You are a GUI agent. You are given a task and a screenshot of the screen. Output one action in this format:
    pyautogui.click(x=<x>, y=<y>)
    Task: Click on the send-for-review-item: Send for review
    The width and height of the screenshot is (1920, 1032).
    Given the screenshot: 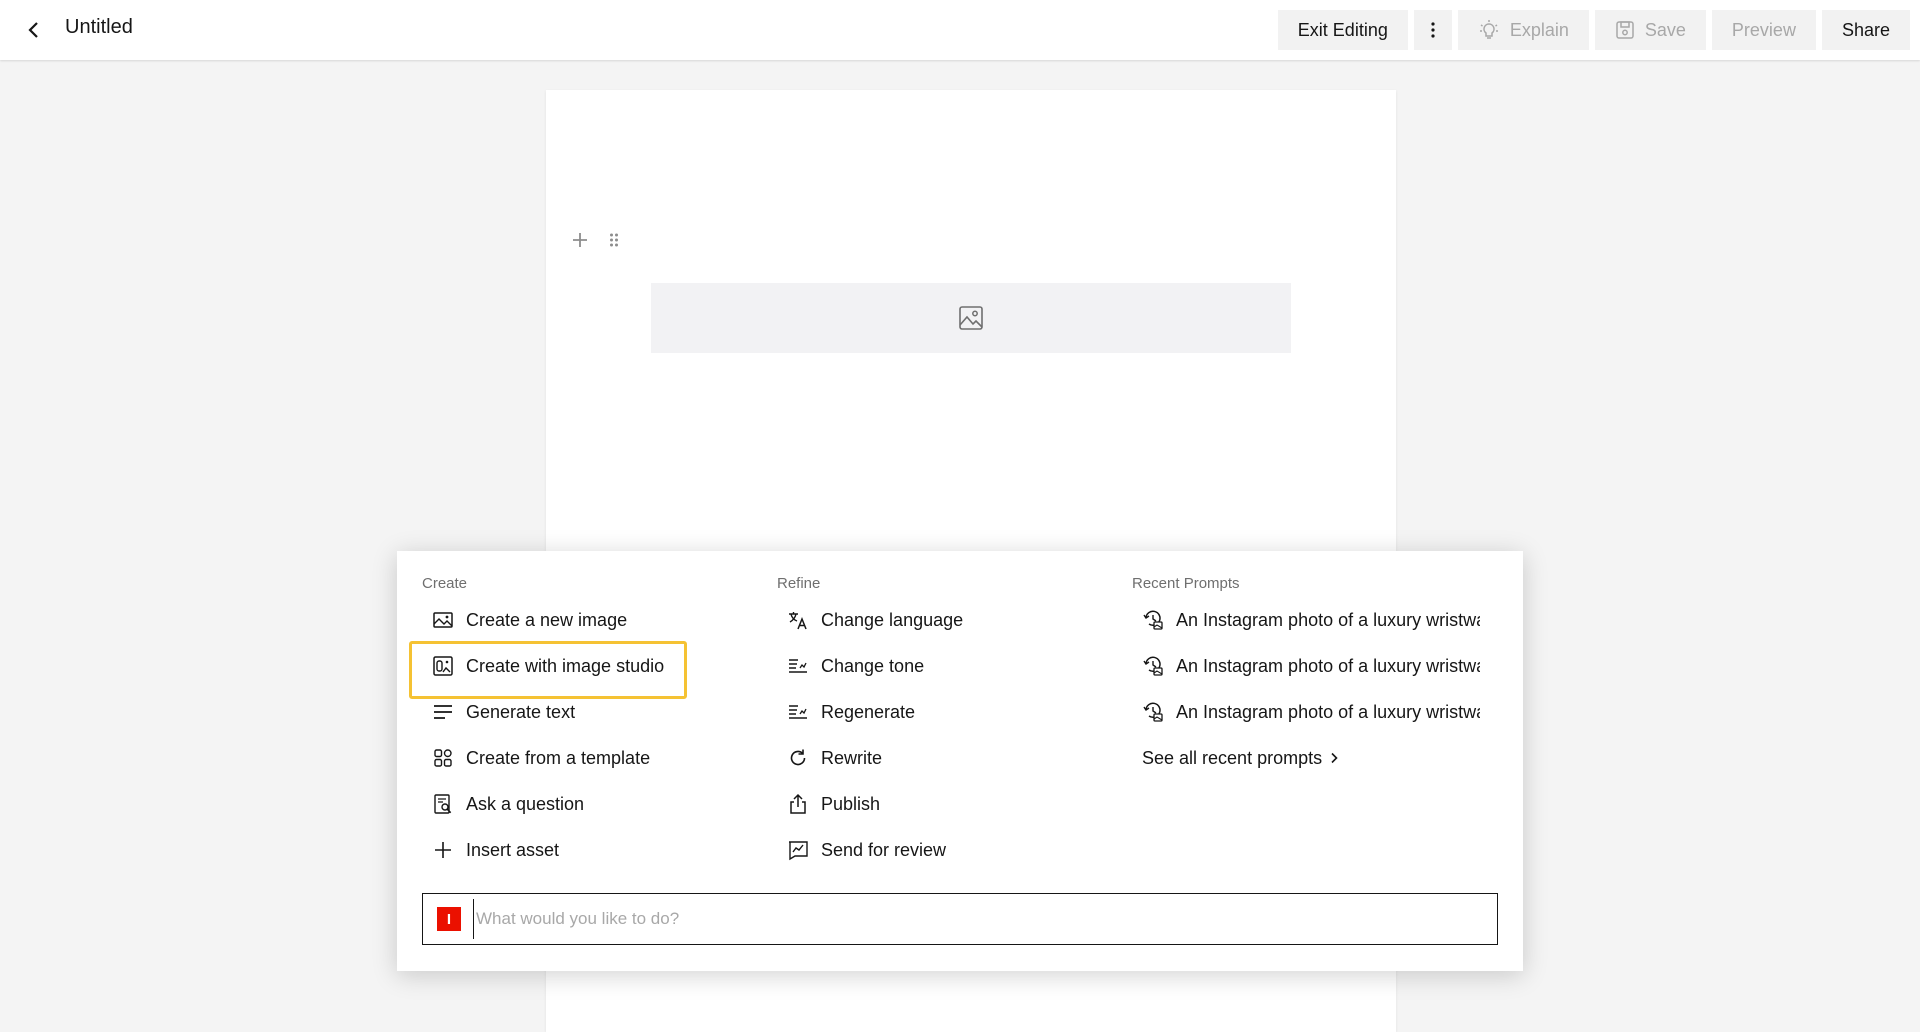 What is the action you would take?
    pyautogui.click(x=937, y=850)
    